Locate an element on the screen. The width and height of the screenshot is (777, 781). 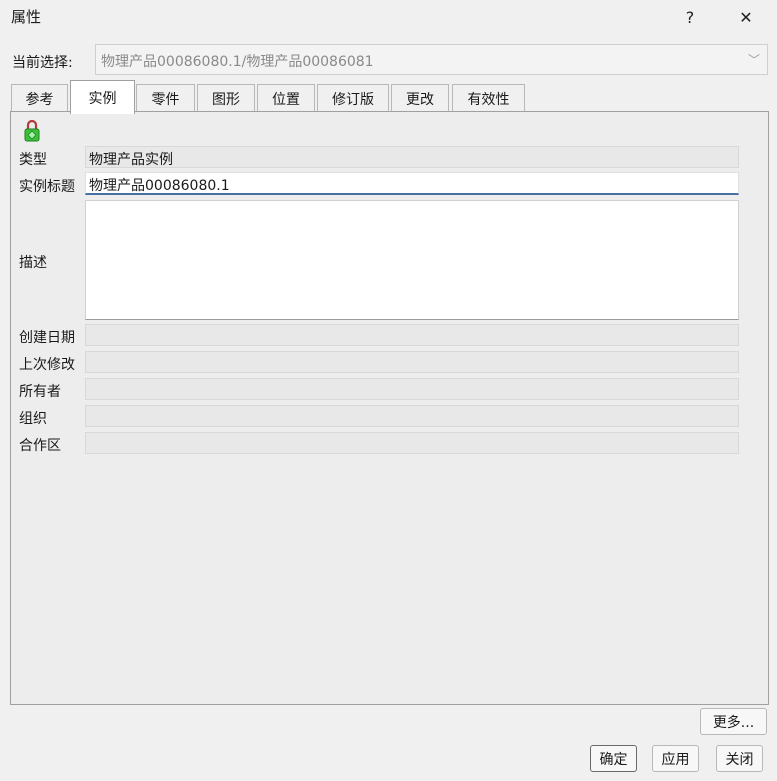
tab-instance: 实例 is located at coordinates (102, 97).